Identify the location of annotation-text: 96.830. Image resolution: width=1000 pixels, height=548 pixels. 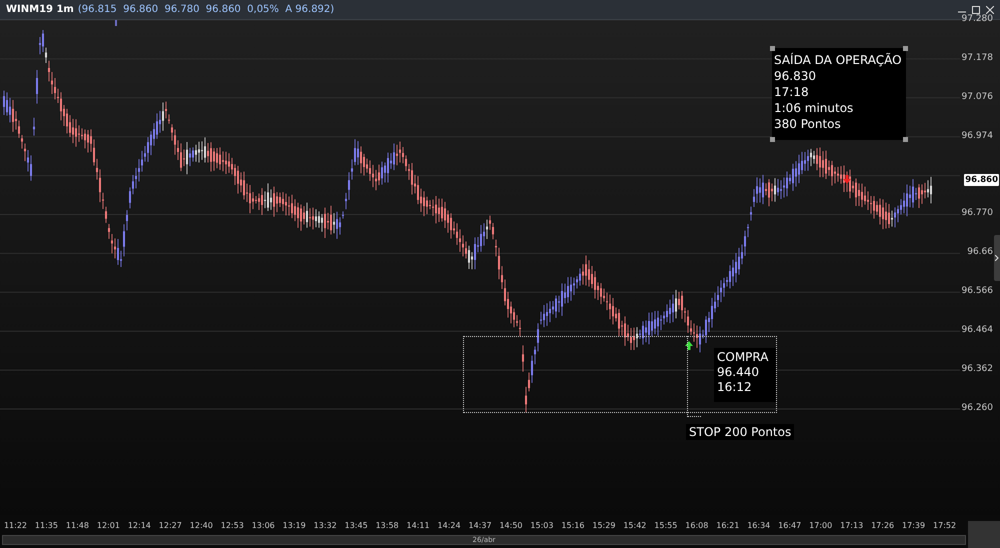
(795, 76).